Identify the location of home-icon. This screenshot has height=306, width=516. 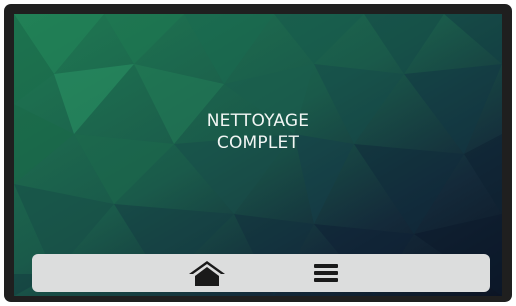
(207, 273).